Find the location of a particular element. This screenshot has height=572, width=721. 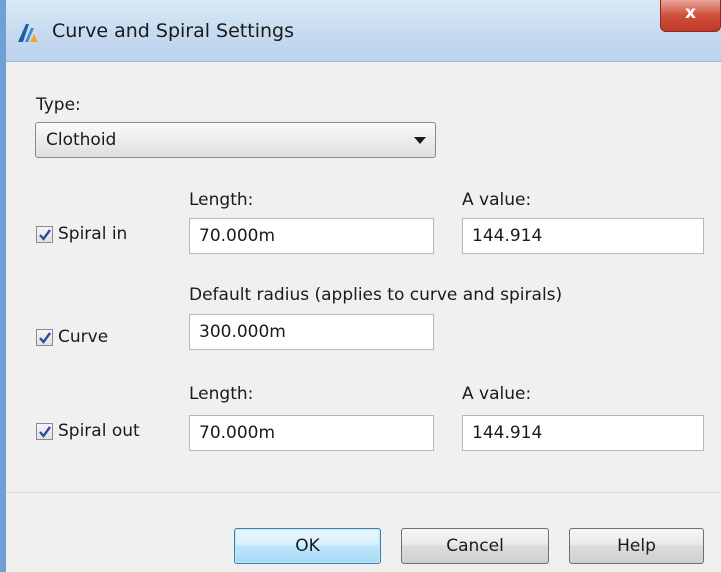

chevron-down-icon is located at coordinates (420, 140).